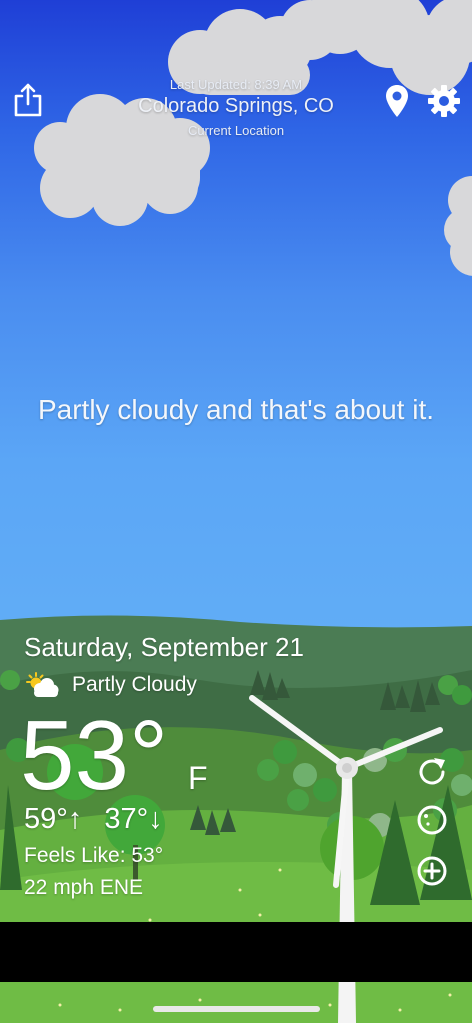 Image resolution: width=472 pixels, height=1023 pixels. I want to click on moon-radar-icon, so click(432, 820).